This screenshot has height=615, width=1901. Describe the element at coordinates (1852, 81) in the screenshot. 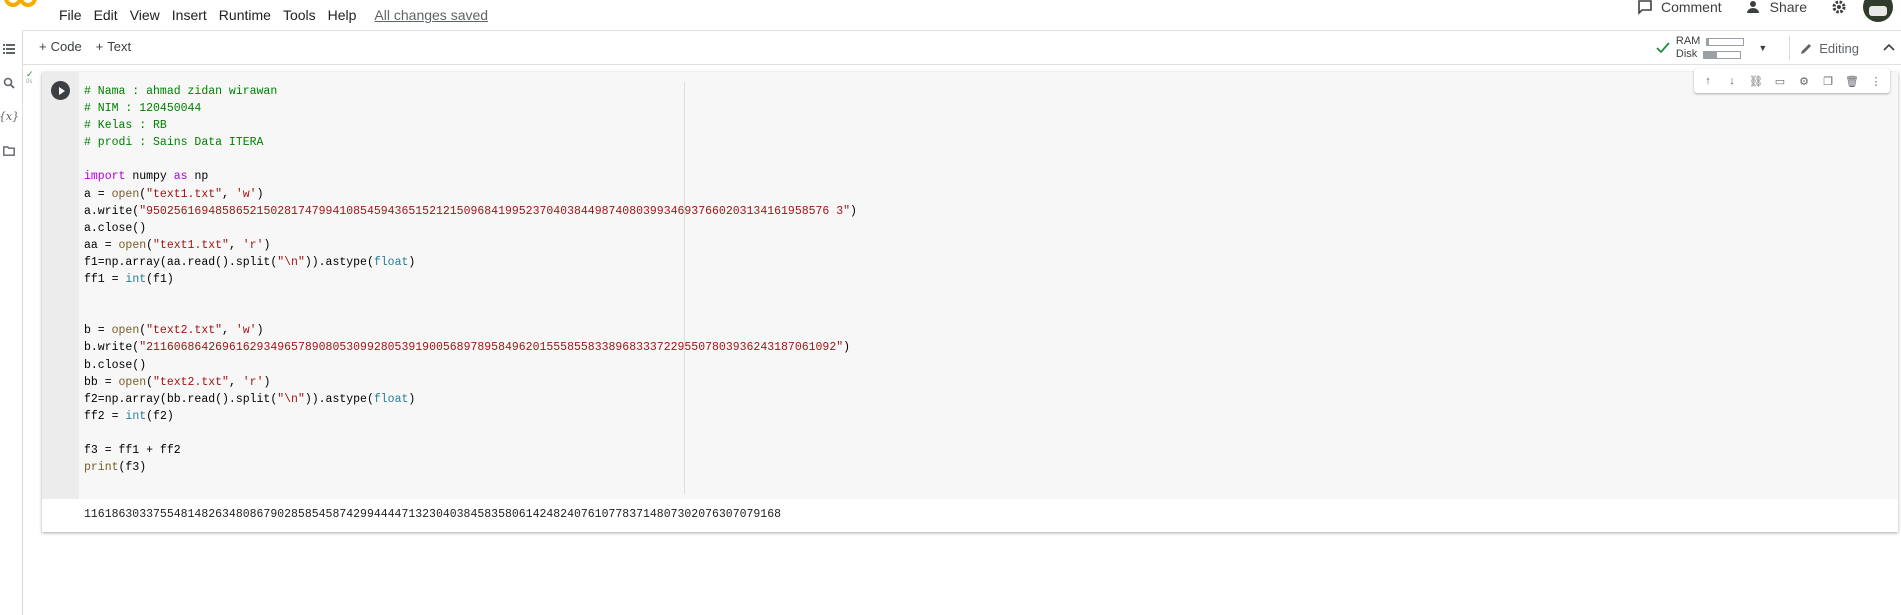

I see `delete-icon: 🗑` at that location.